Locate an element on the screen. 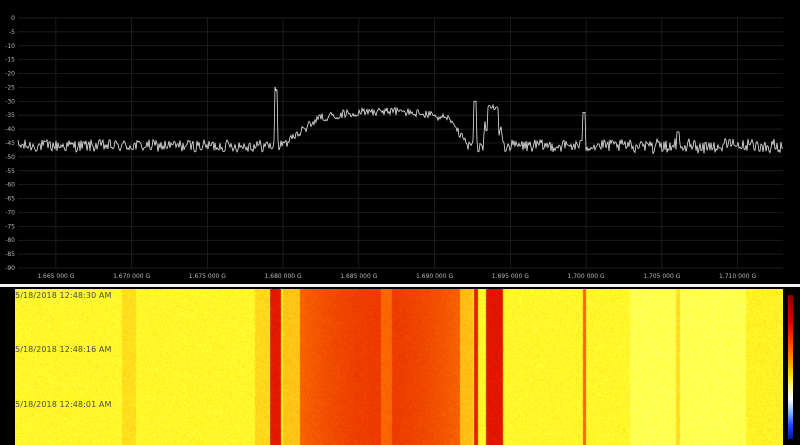  y-tick-label: -5 is located at coordinates (12, 32).